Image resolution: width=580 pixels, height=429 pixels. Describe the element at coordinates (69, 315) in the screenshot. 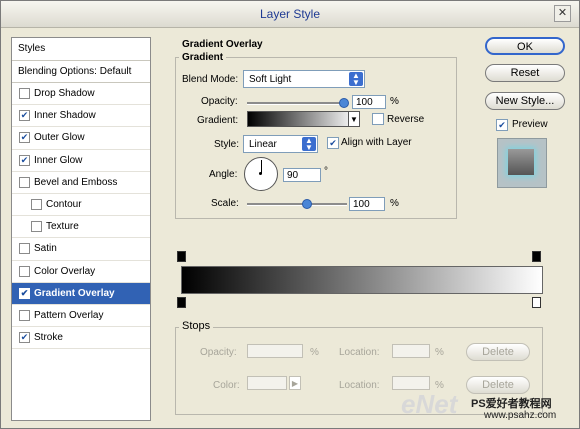

I see `style-item-label: Pattern Overlay` at that location.